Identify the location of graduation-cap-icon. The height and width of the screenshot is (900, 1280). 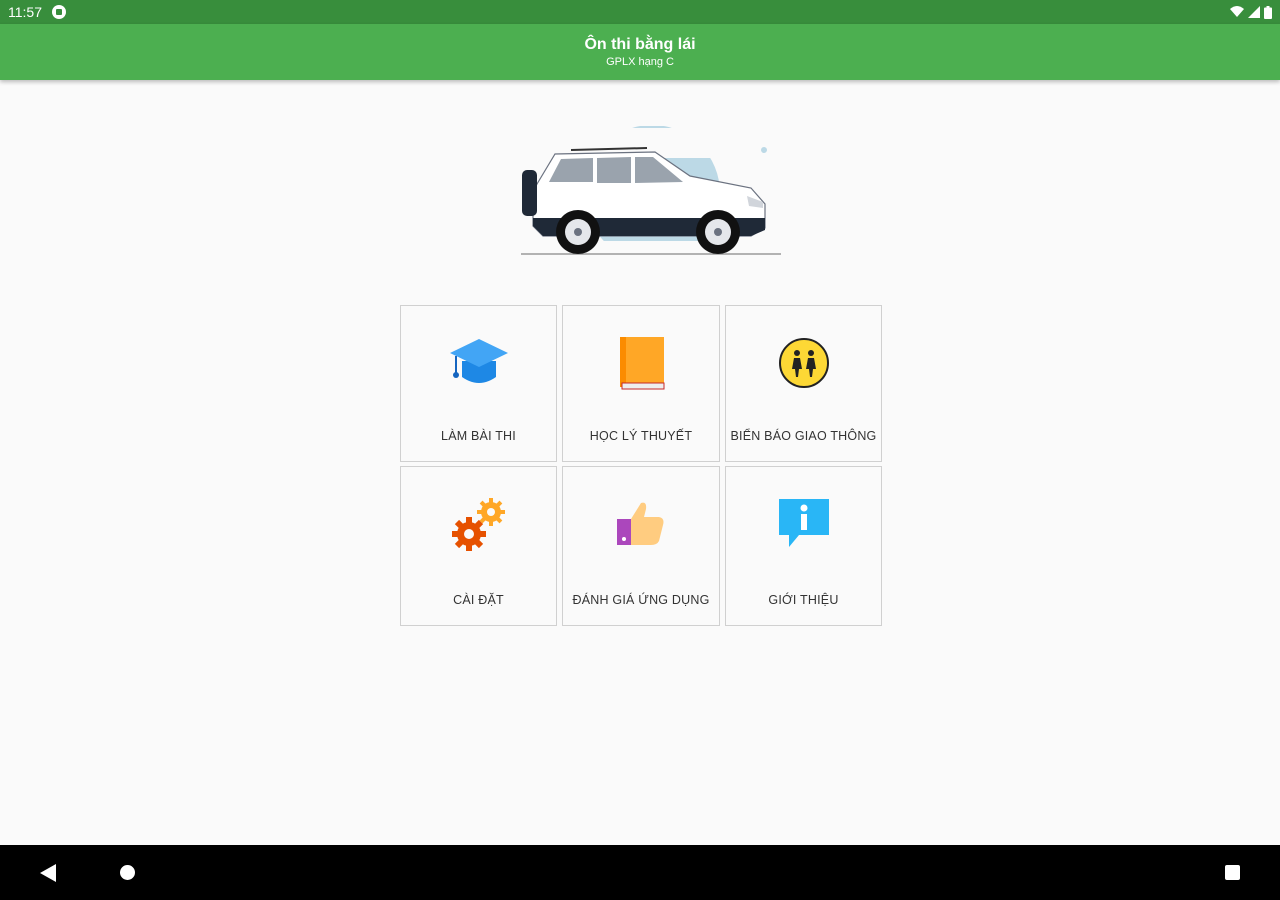
(479, 363).